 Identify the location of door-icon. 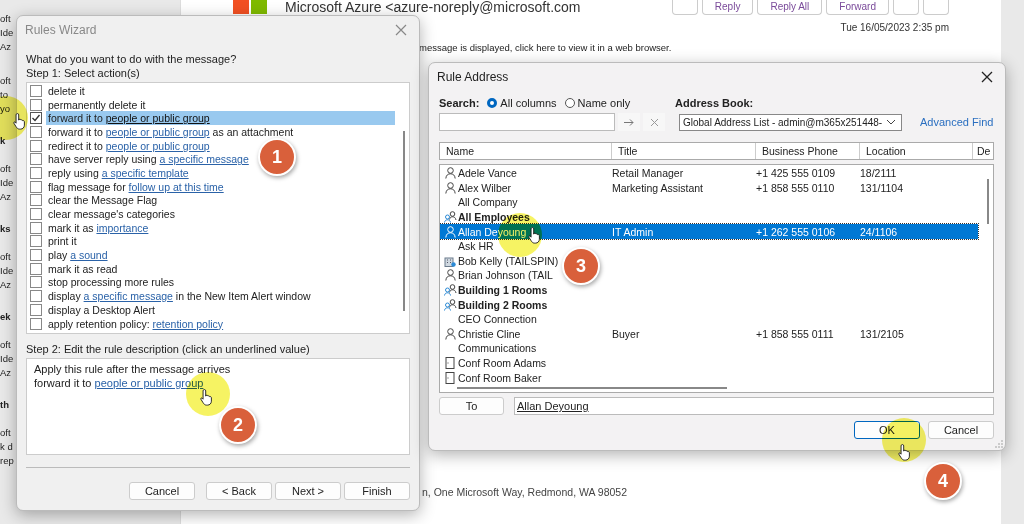
(450, 363).